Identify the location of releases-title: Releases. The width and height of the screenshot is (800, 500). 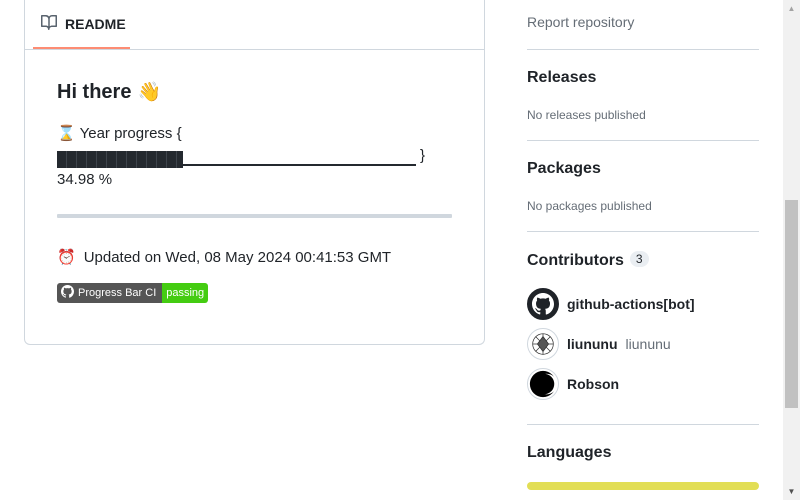
(561, 78).